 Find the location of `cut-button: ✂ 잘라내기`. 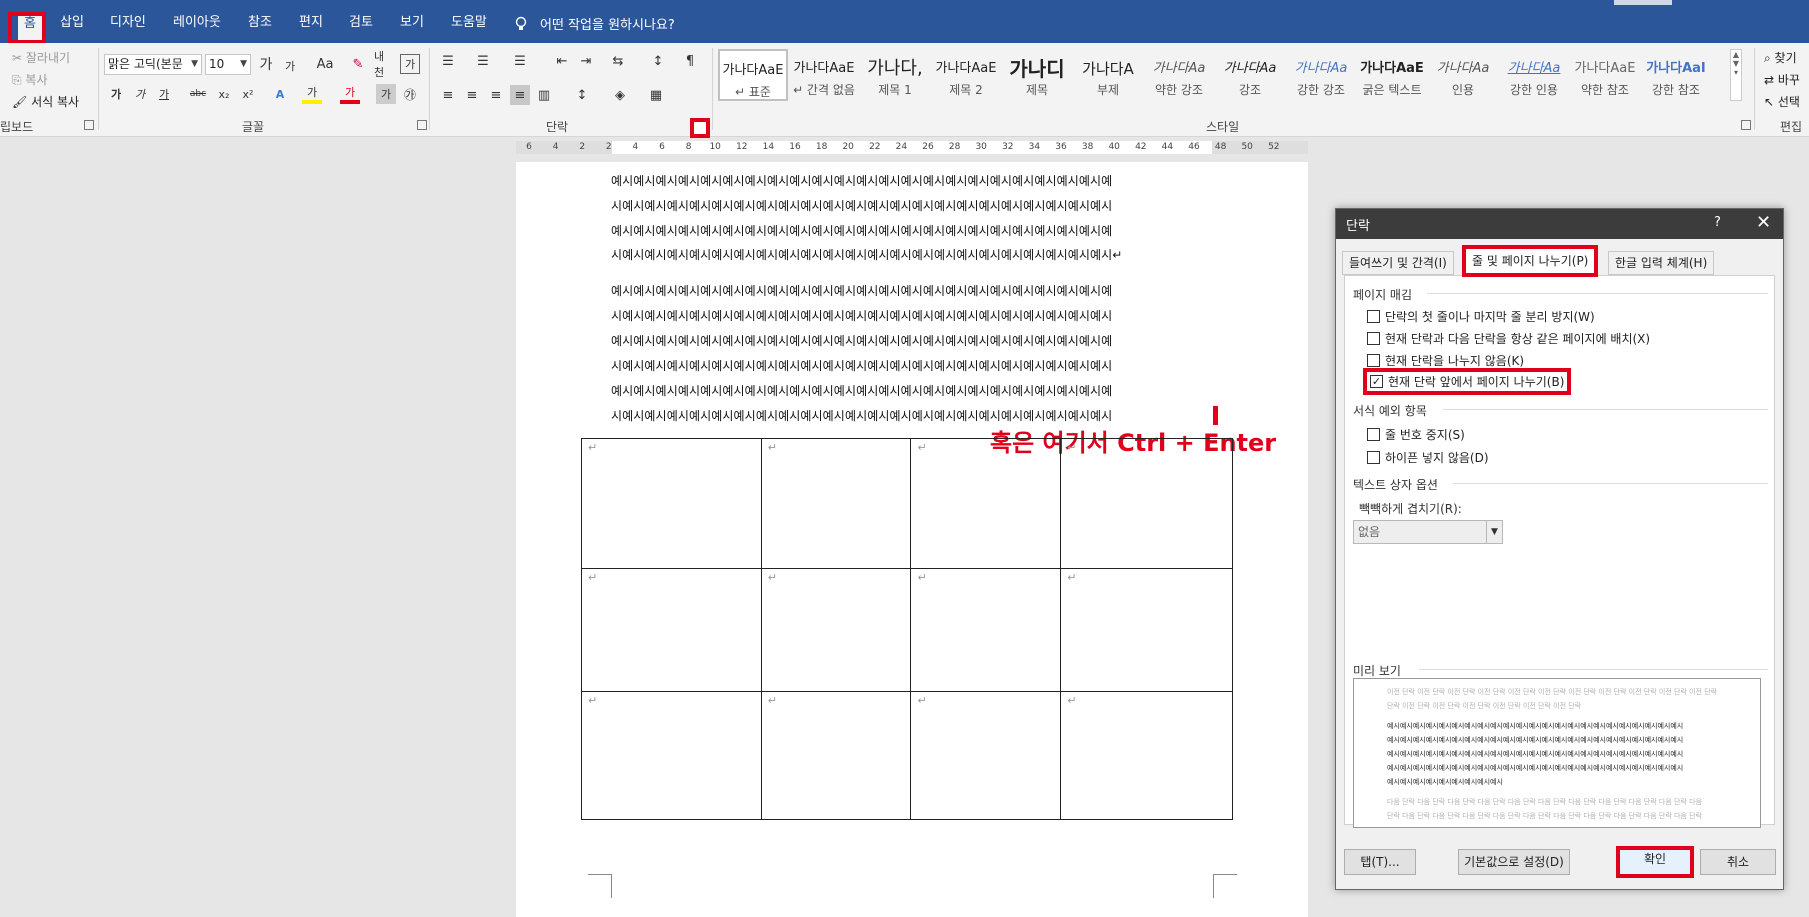

cut-button: ✂ 잘라내기 is located at coordinates (41, 57).